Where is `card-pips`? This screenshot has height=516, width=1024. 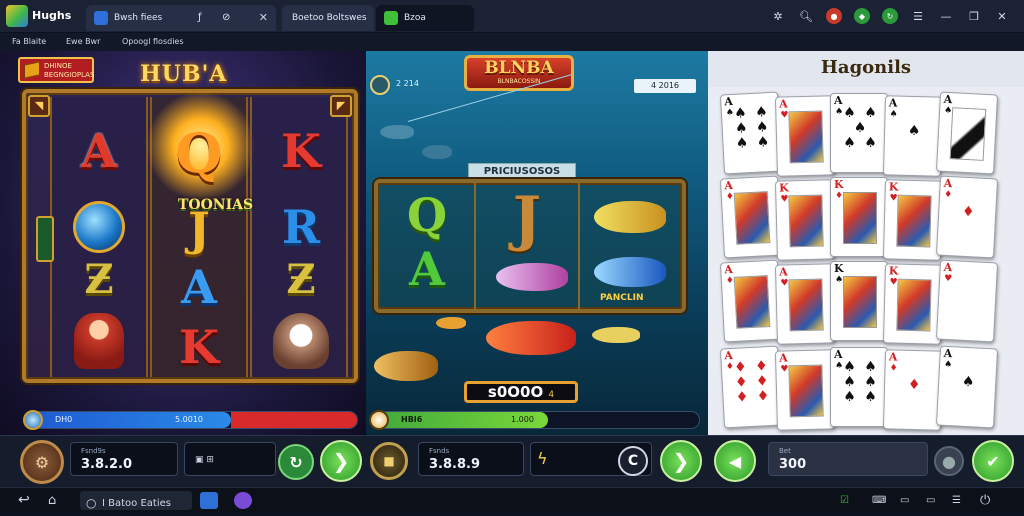 card-pips is located at coordinates (968, 304).